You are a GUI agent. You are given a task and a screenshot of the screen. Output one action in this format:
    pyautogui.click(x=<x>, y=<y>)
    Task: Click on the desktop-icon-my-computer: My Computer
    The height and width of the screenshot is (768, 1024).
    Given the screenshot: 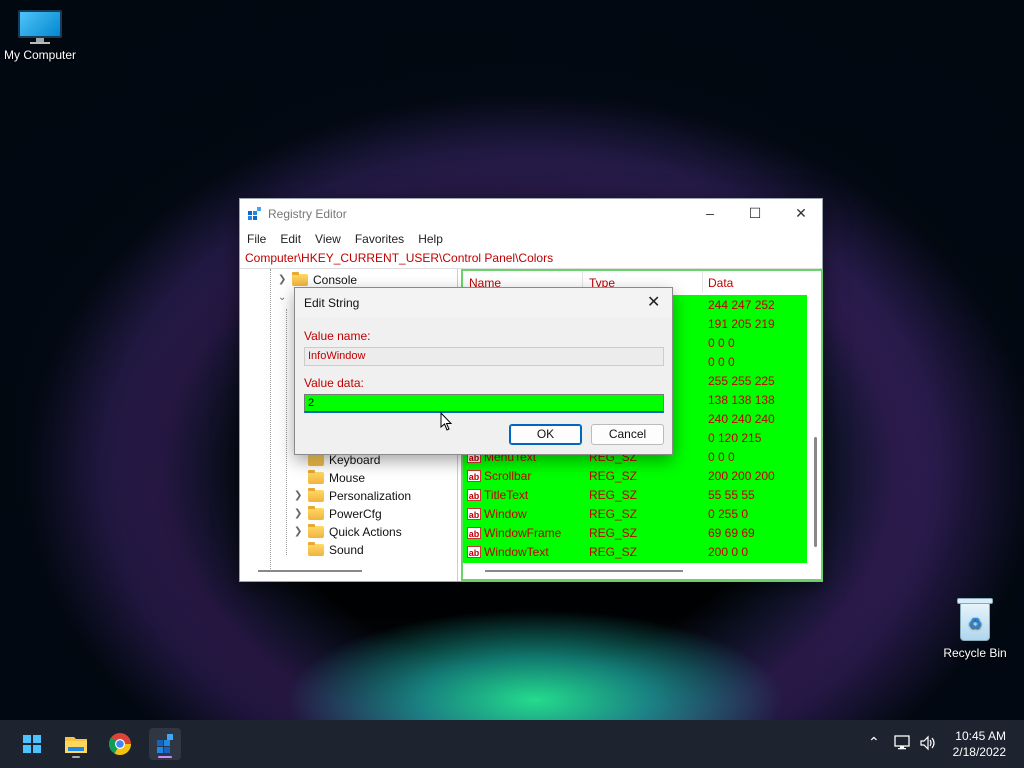 What is the action you would take?
    pyautogui.click(x=40, y=36)
    